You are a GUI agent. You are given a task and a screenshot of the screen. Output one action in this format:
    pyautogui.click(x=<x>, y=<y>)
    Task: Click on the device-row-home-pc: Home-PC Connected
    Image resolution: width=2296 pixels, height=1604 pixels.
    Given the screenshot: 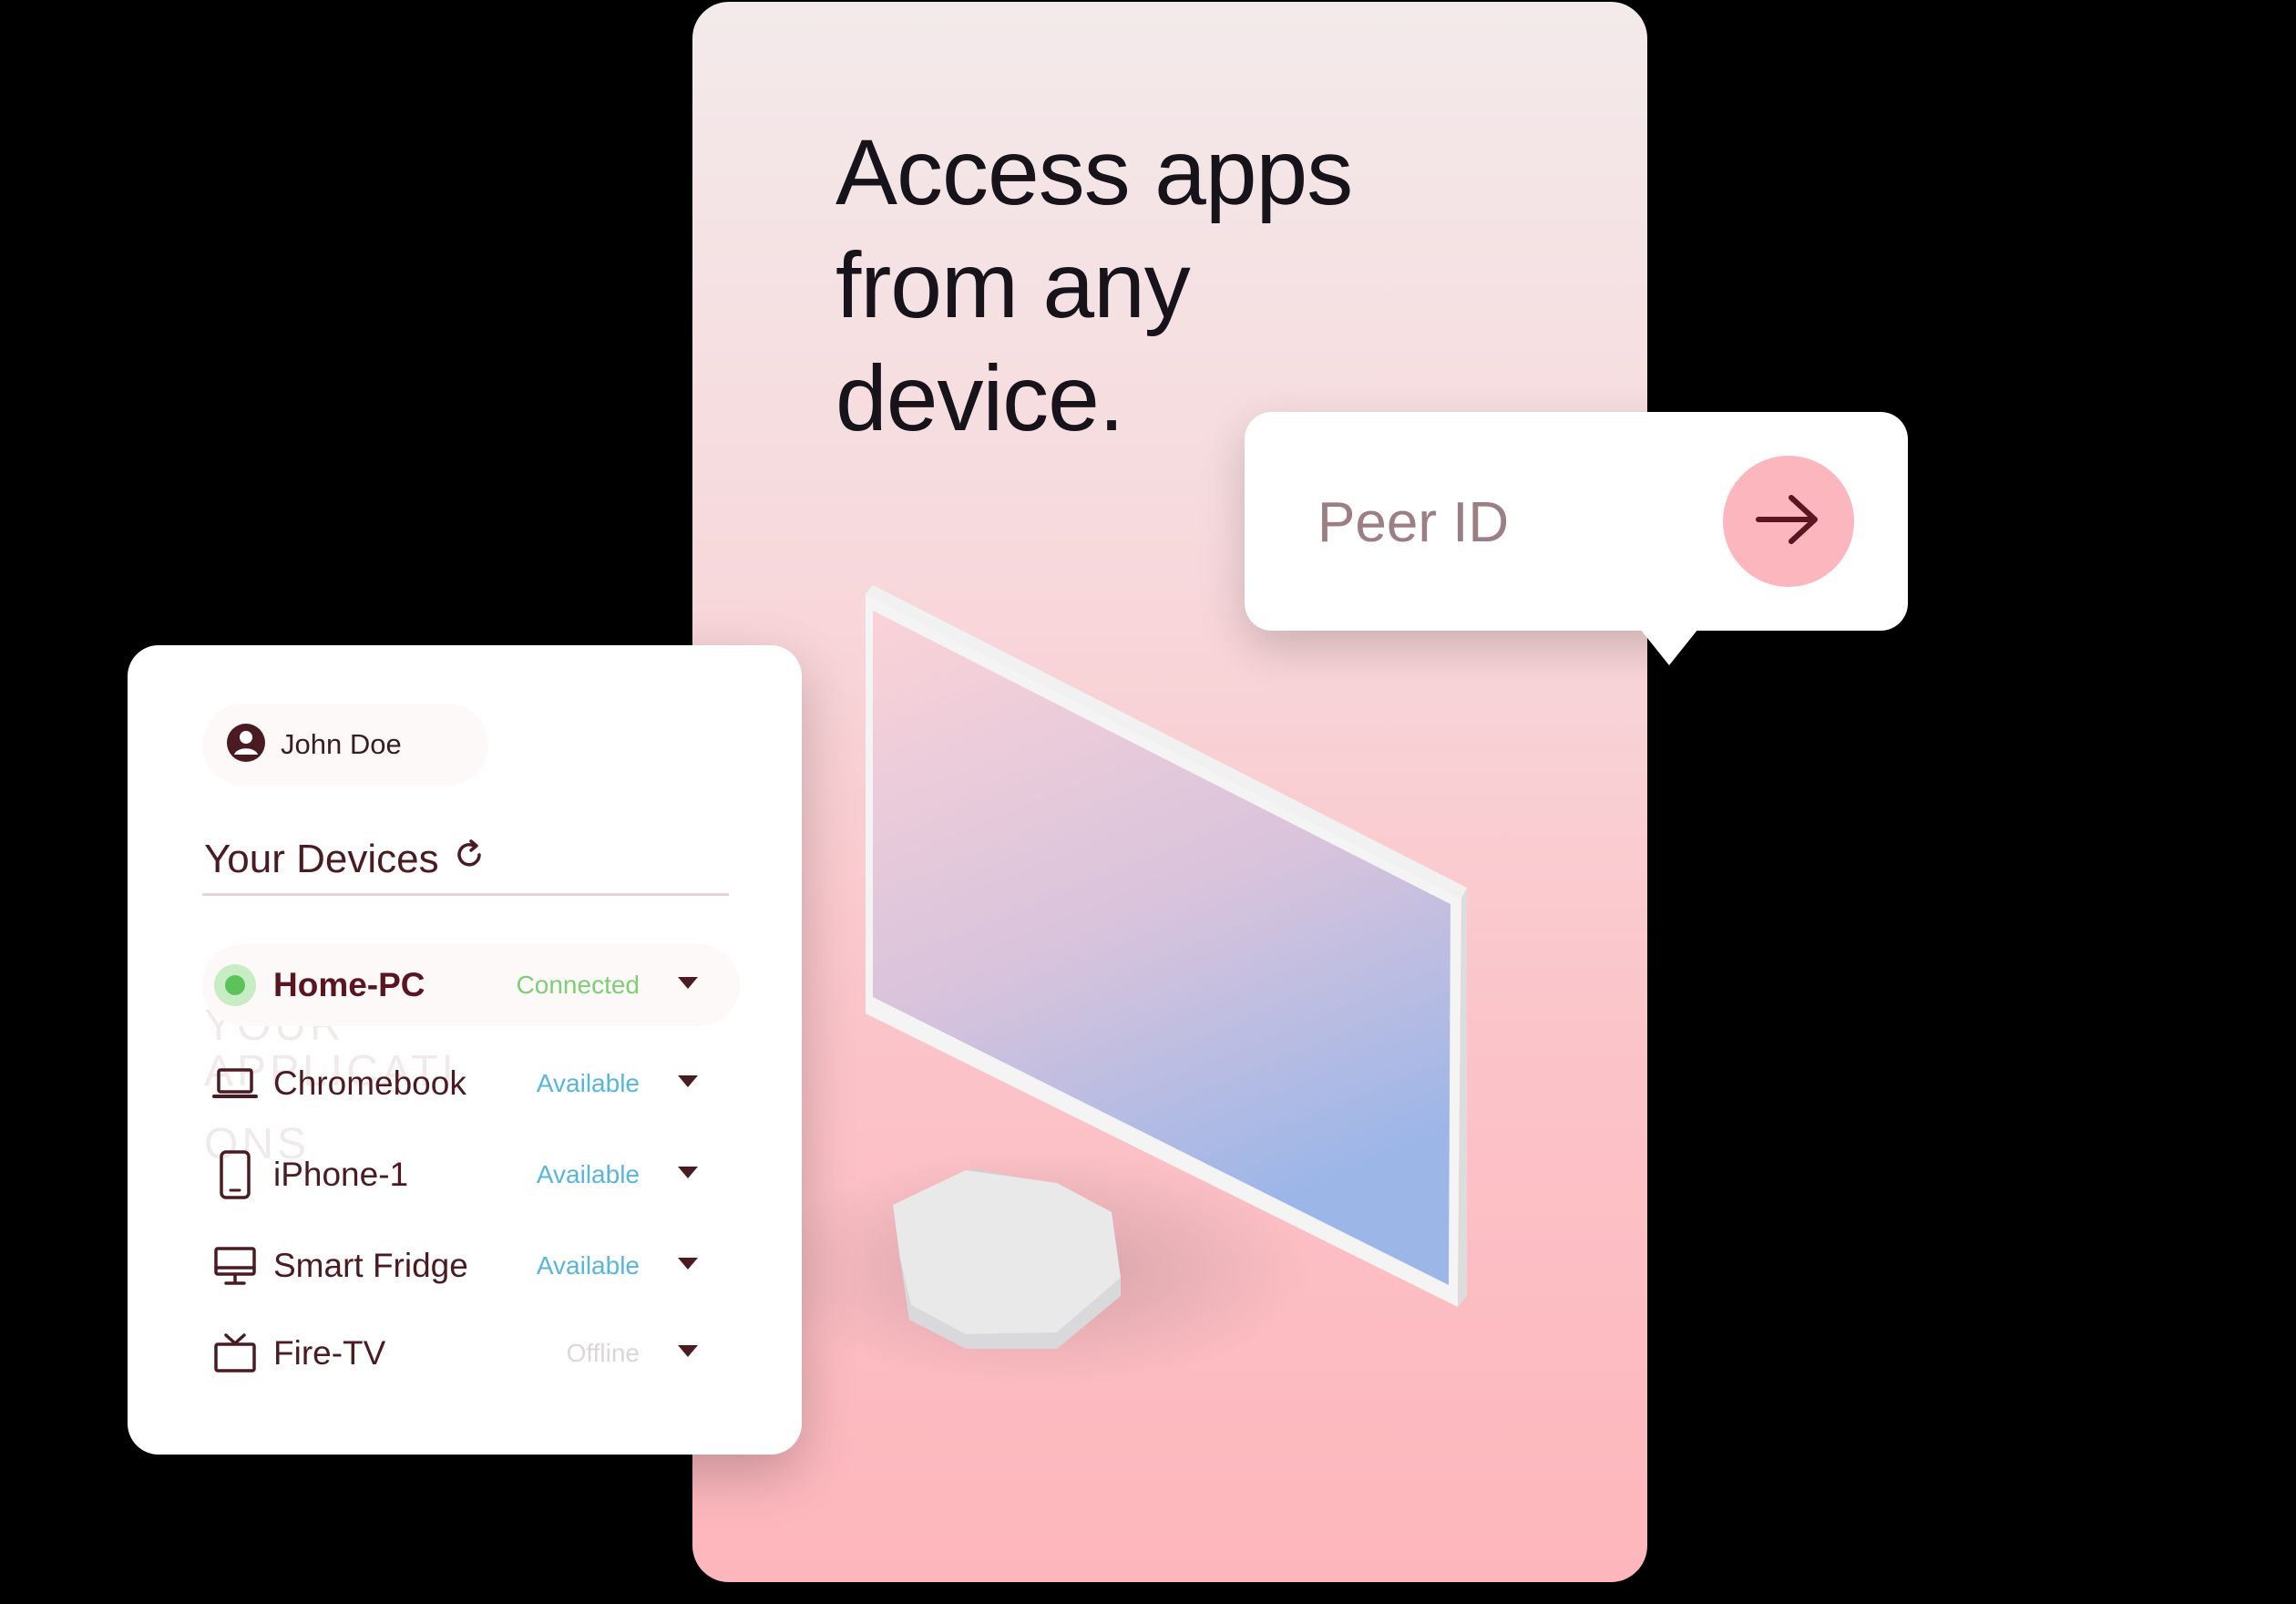 What is the action you would take?
    pyautogui.click(x=471, y=985)
    